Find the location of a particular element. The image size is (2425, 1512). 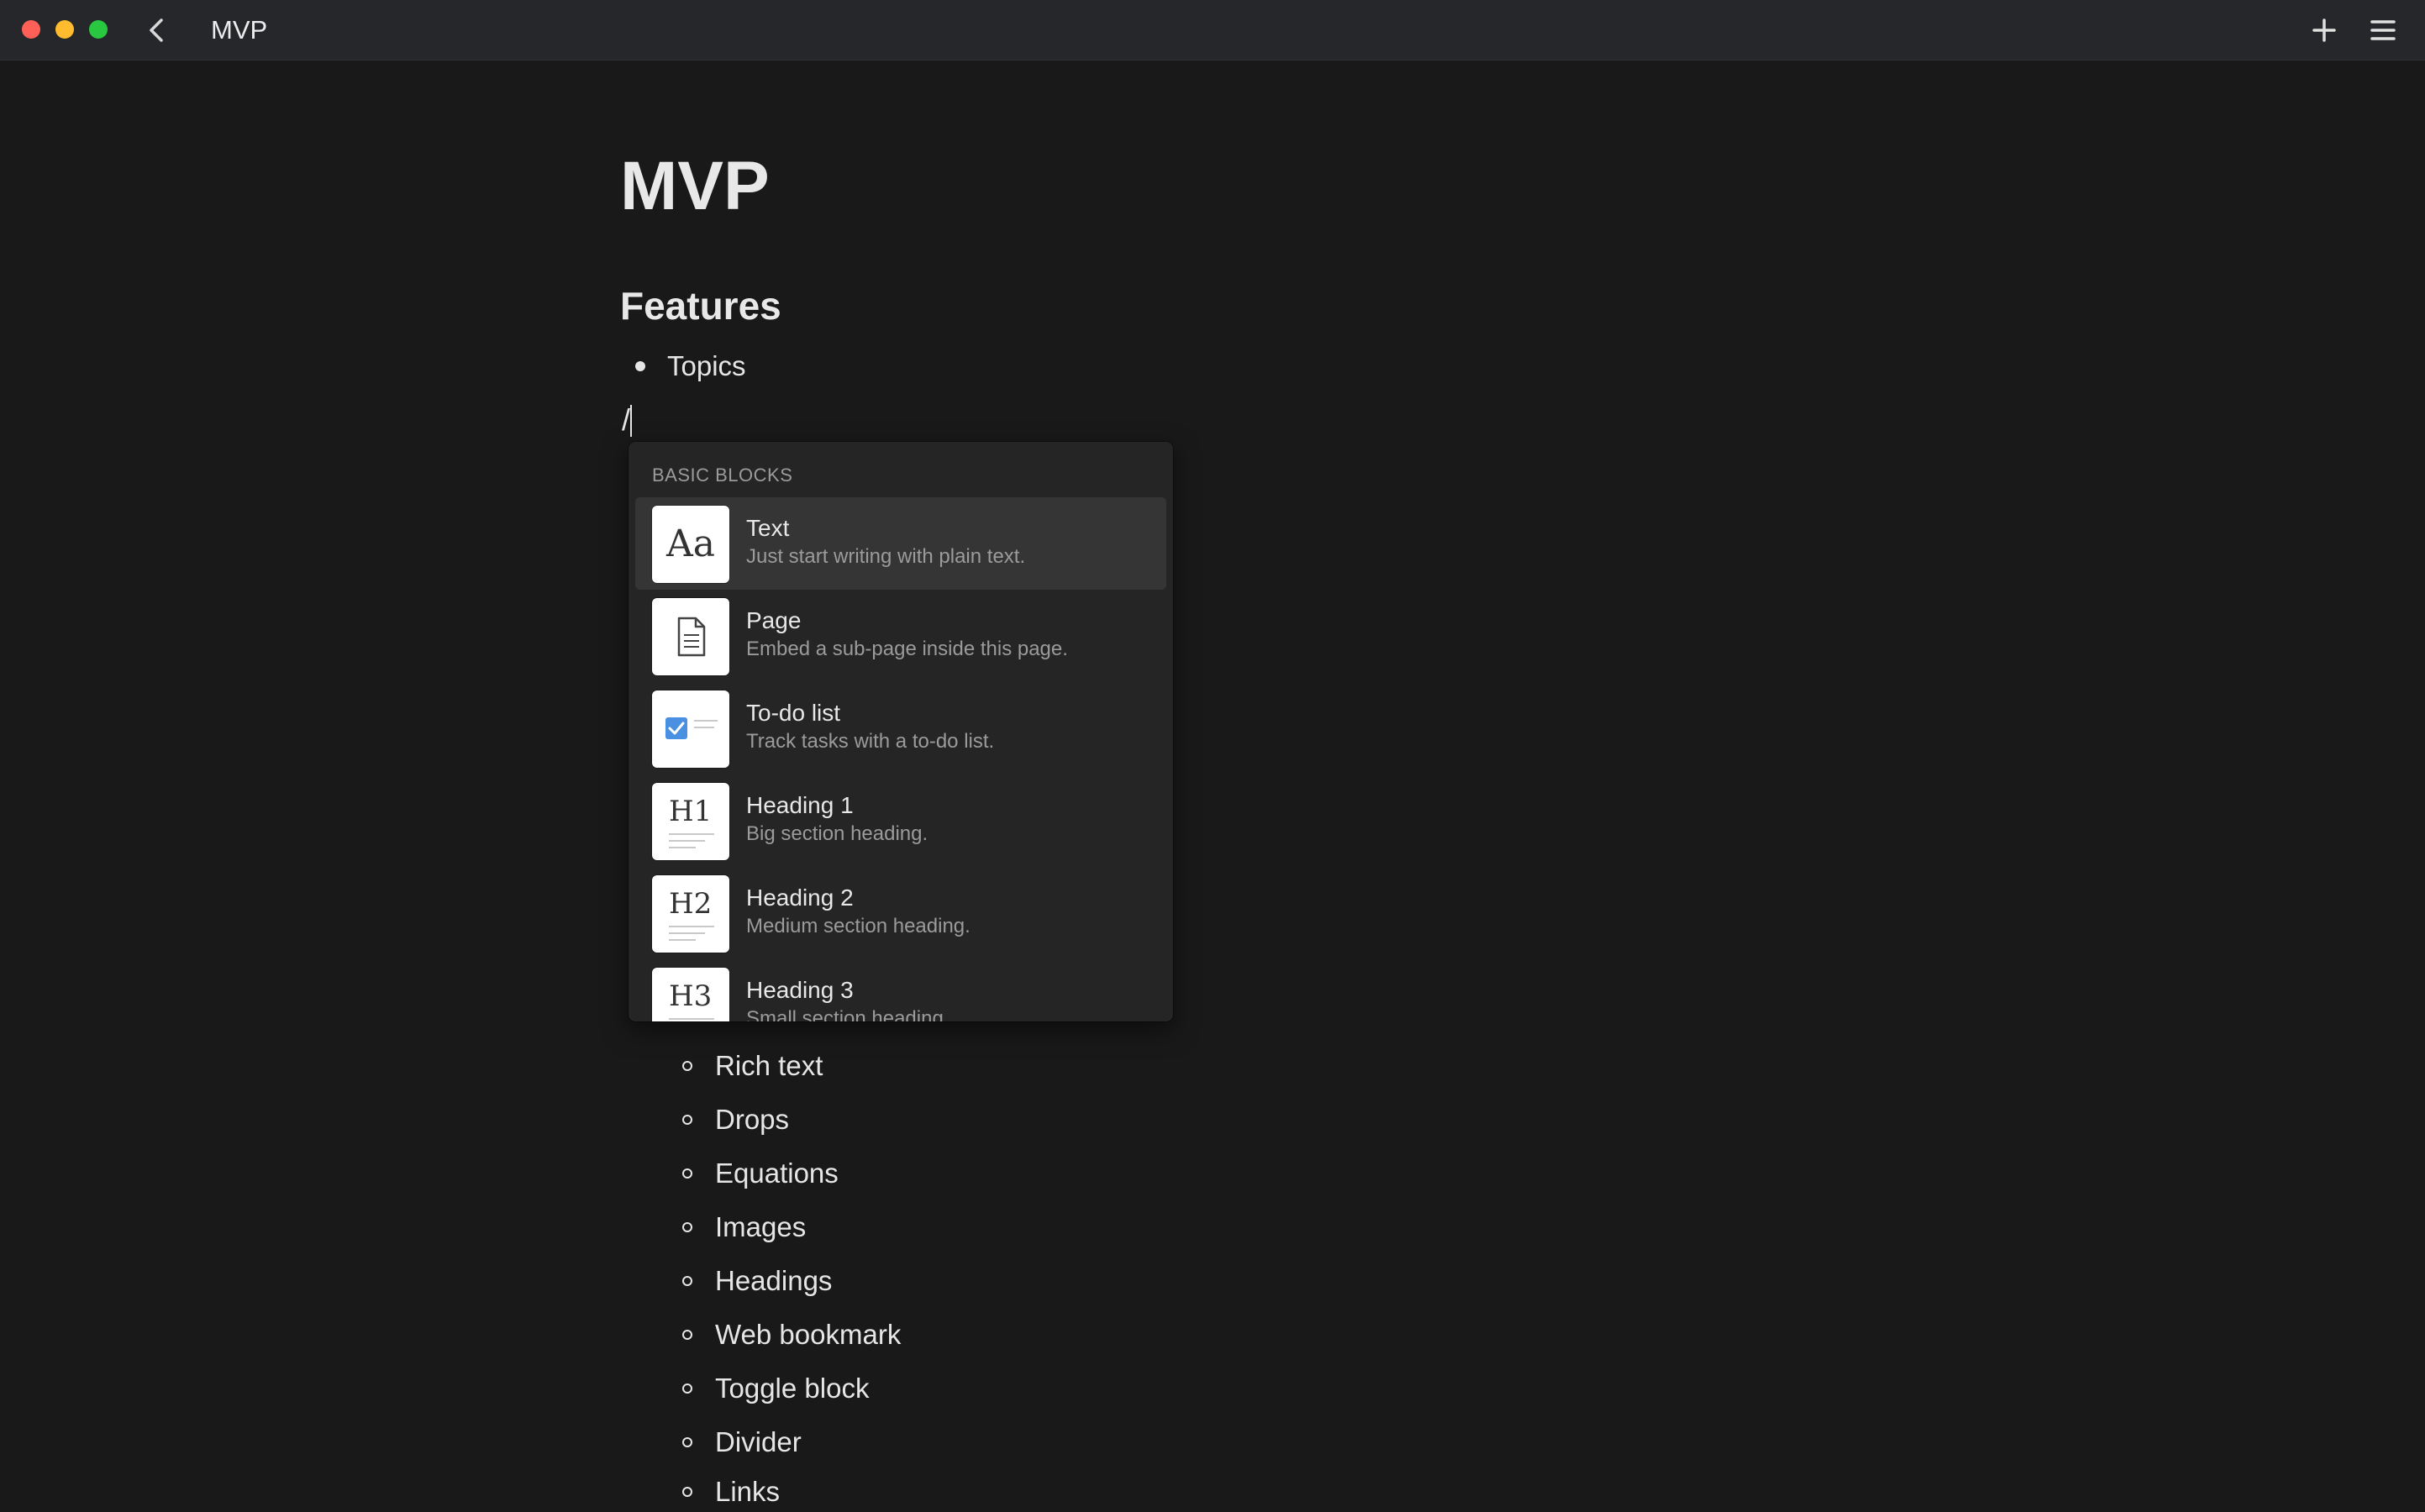

heading2-icon: H2 is located at coordinates (690, 914).